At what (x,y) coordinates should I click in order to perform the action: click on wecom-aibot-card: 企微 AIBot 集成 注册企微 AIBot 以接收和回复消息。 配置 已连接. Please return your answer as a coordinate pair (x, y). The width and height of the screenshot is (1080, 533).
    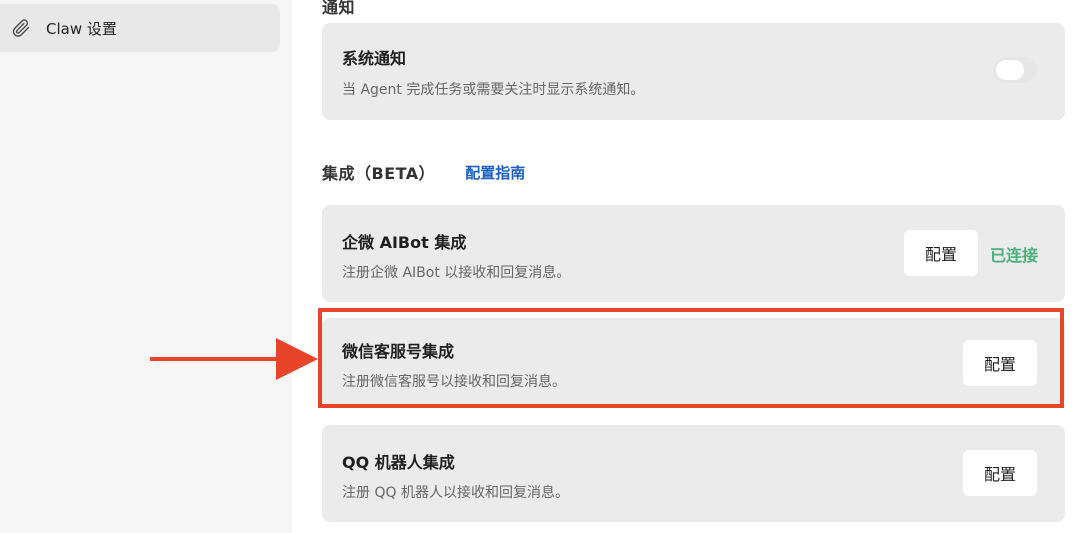
    Looking at the image, I should click on (693, 253).